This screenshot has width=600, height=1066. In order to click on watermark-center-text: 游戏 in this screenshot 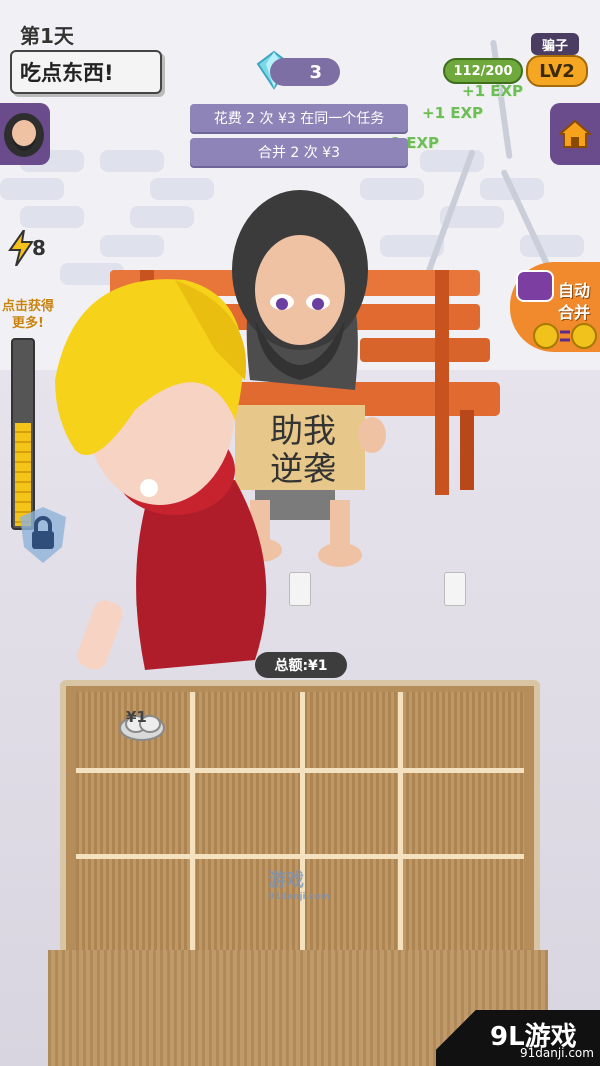, I will do `click(286, 880)`.